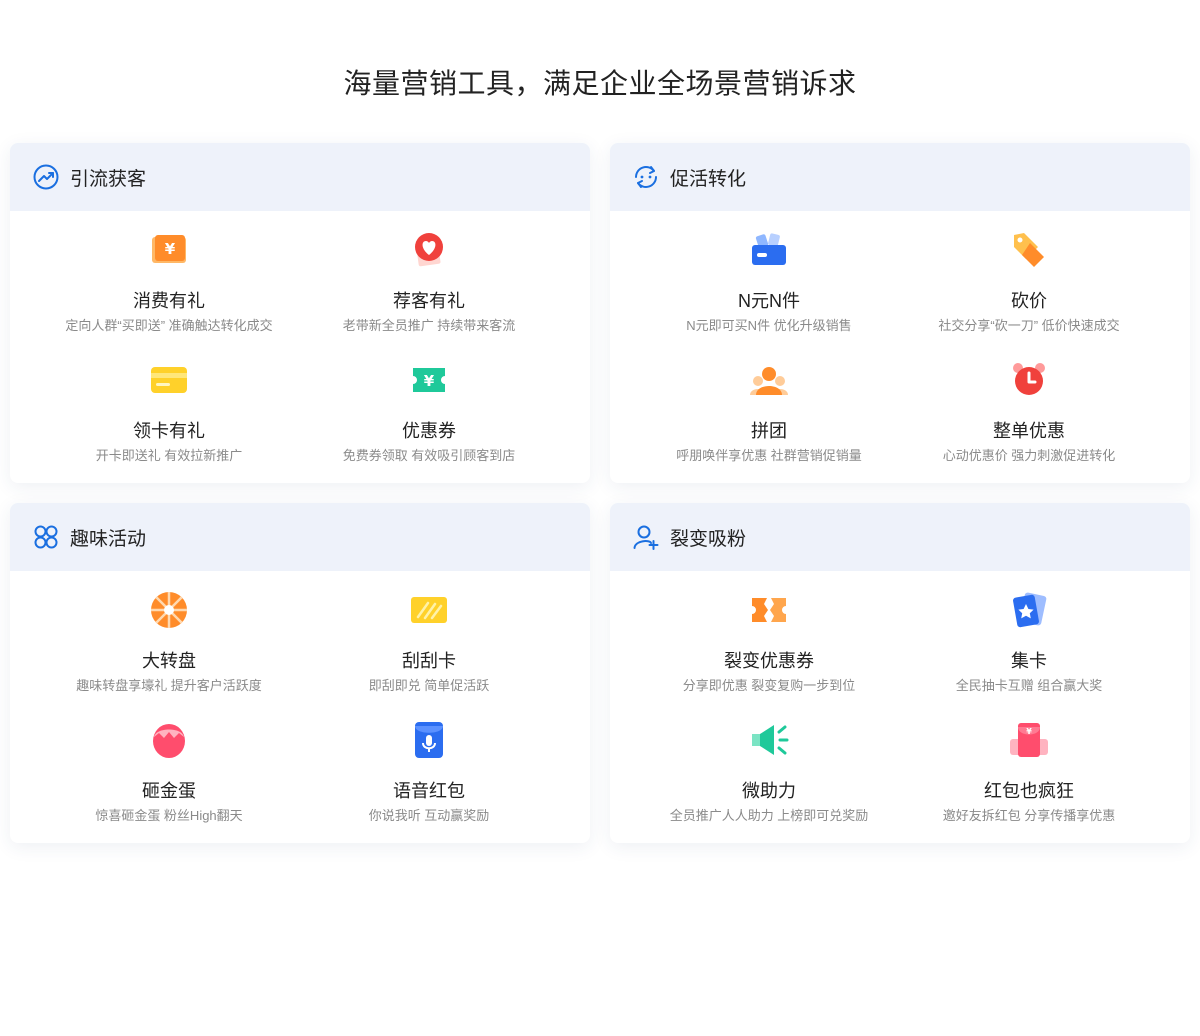  I want to click on tool-desc: 免费券领取 有效吸引顾客到店, so click(429, 455).